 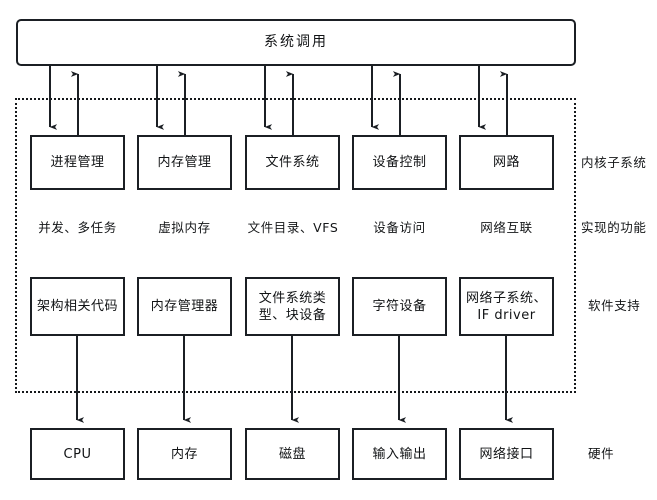 I want to click on row-label-kernel-subsystem: 内核子系统, so click(x=614, y=163).